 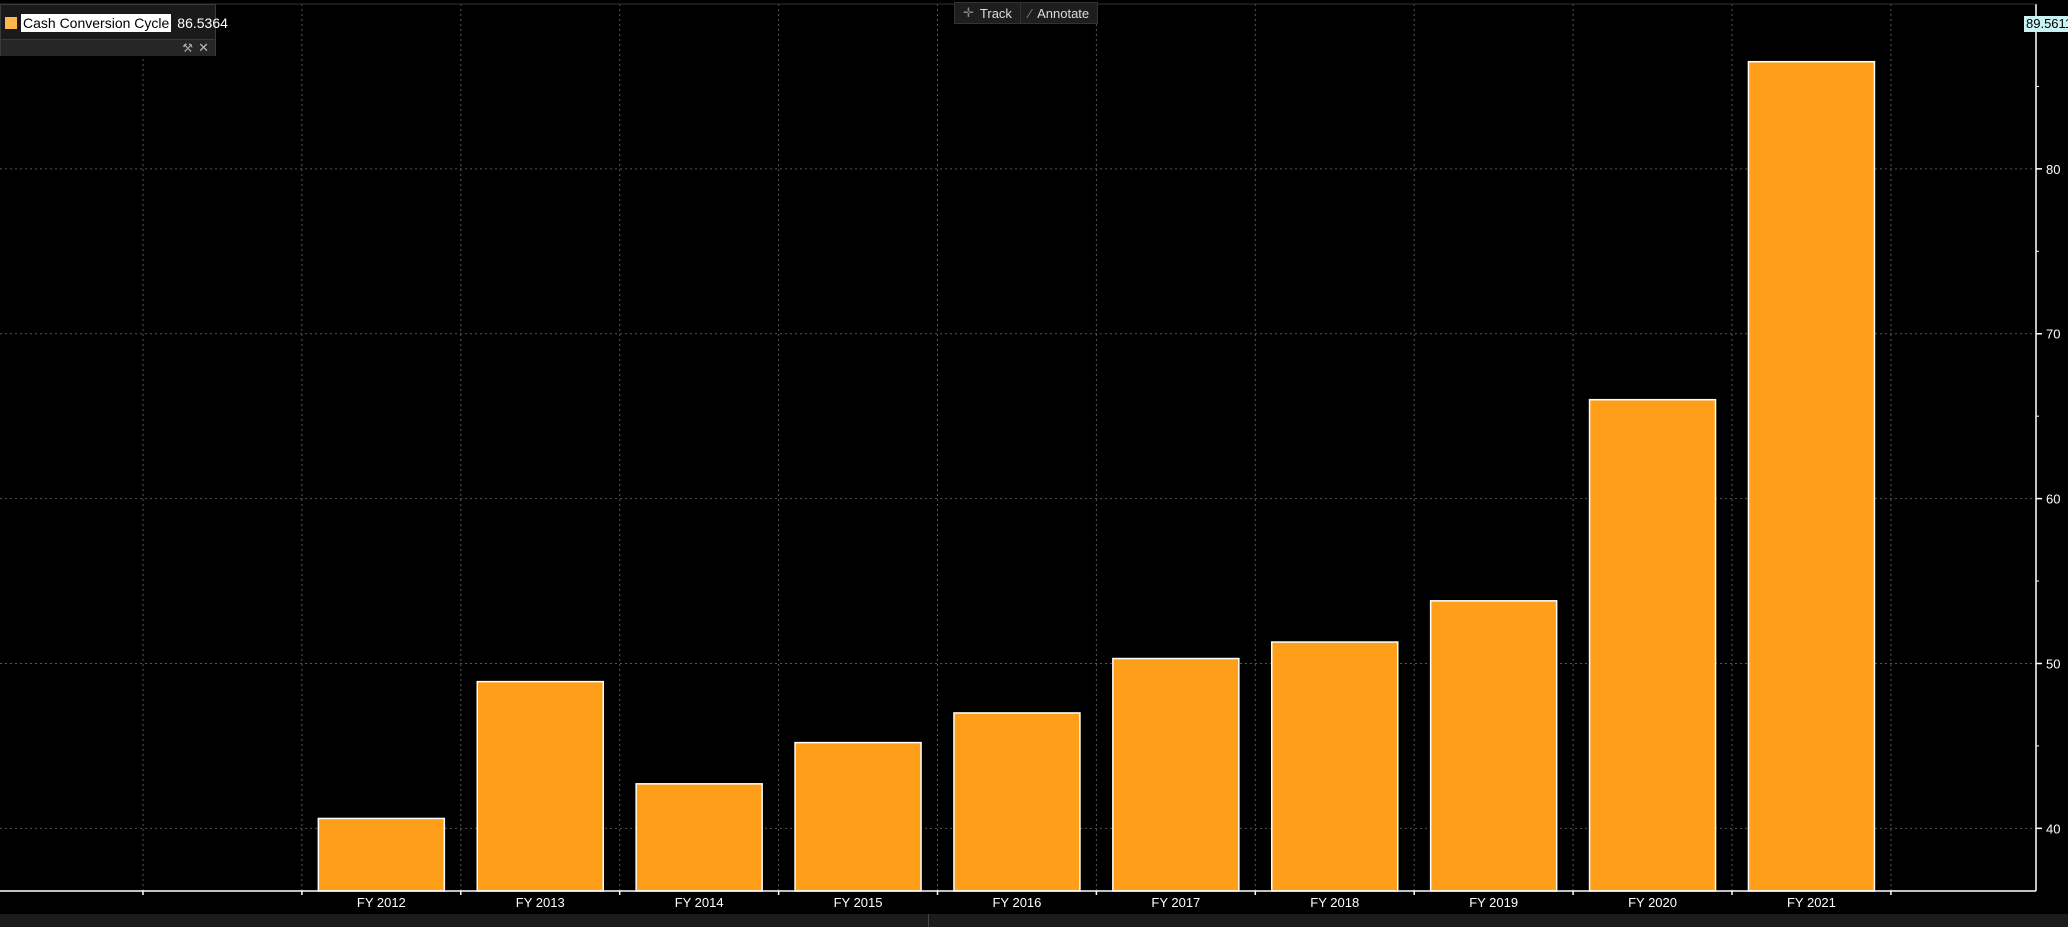 I want to click on crosshair-icon: ✛, so click(x=968, y=12).